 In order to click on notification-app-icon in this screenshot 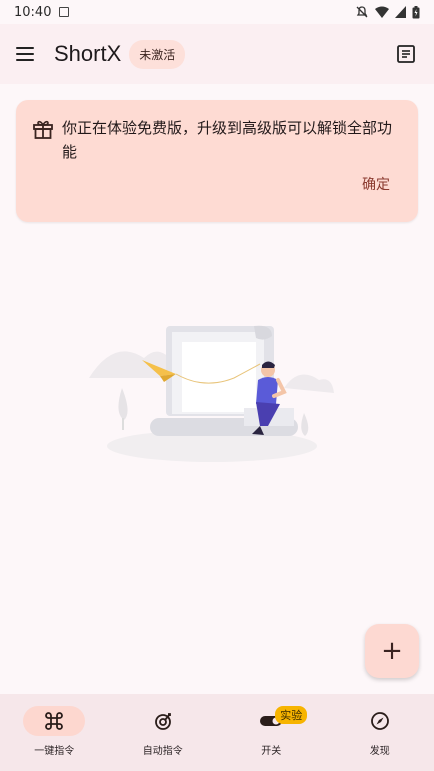, I will do `click(64, 12)`.